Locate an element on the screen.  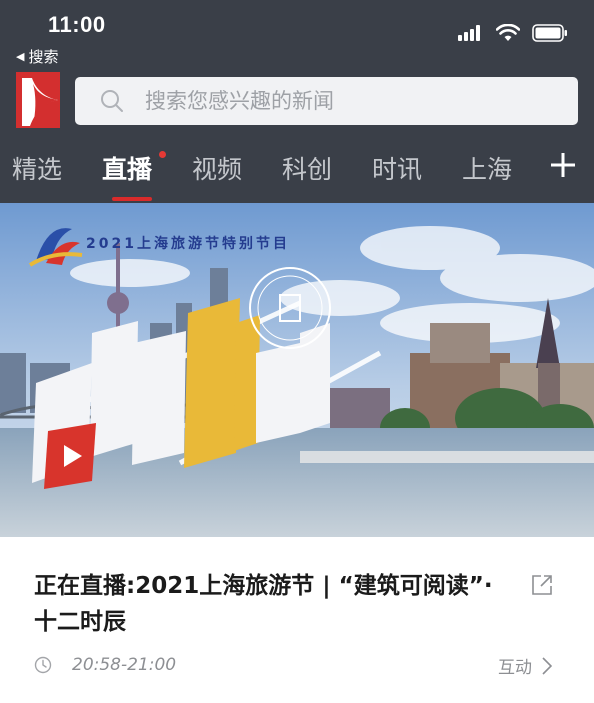
channel-tabs: 精选 直播 视频 科创 时讯 上海 is located at coordinates (297, 171).